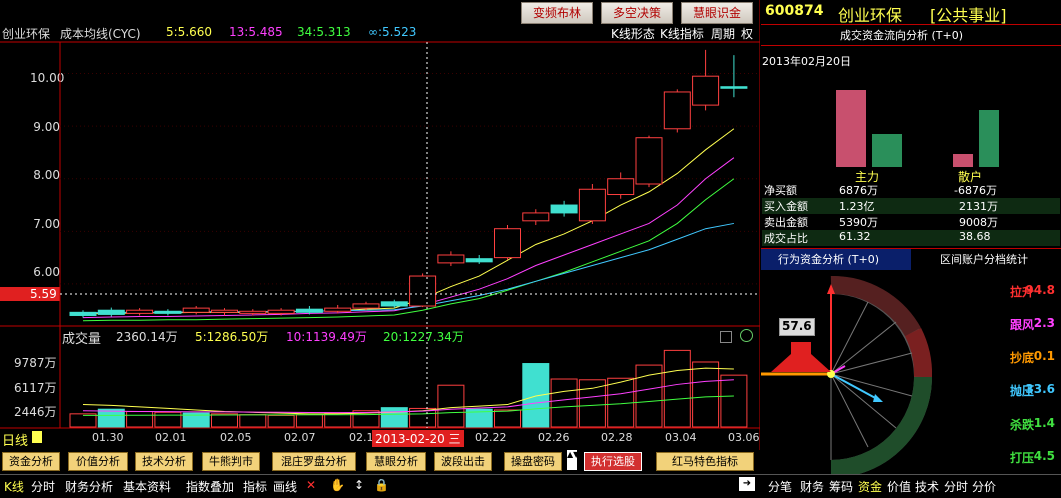  I want to click on dial-item-value: 94.8, so click(1040, 290).